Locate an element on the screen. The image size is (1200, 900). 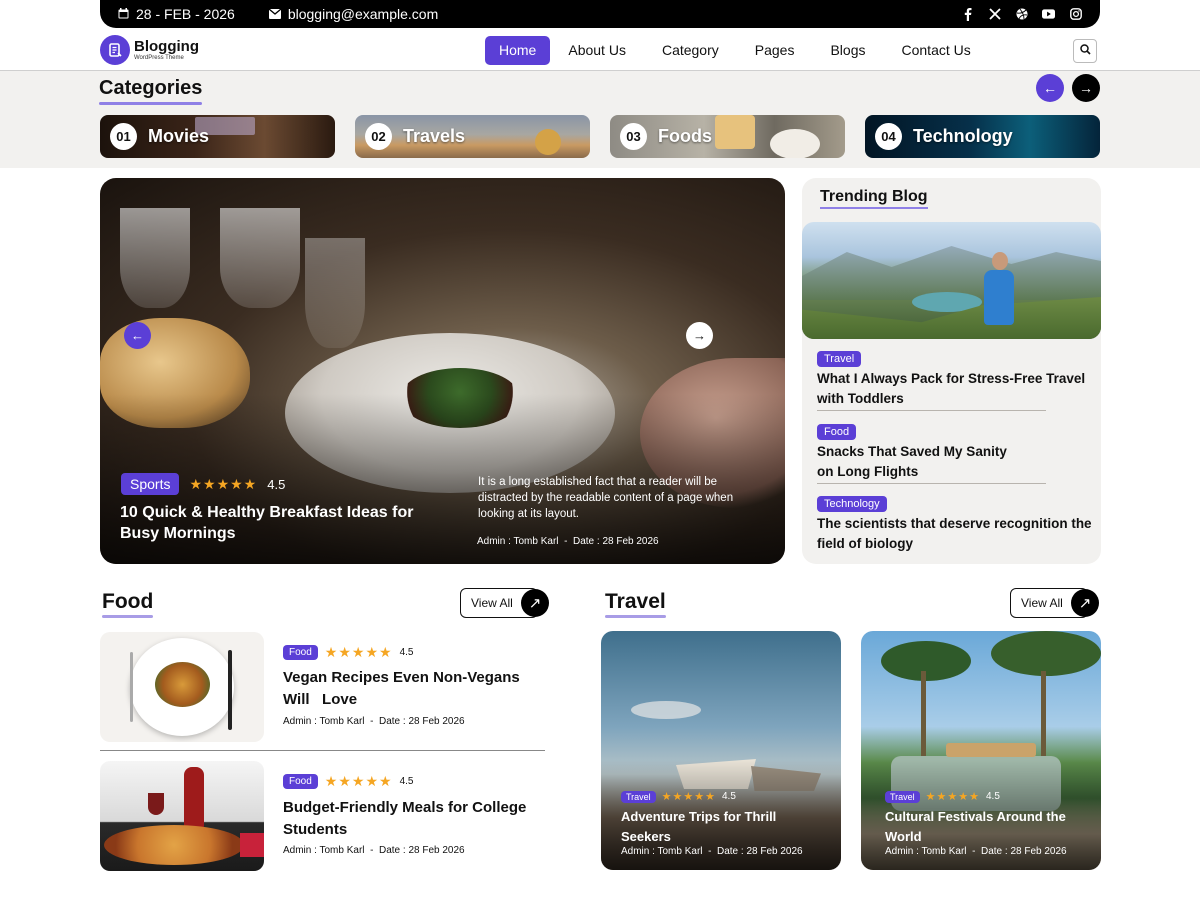
categories-title: Categories is located at coordinates (151, 91).